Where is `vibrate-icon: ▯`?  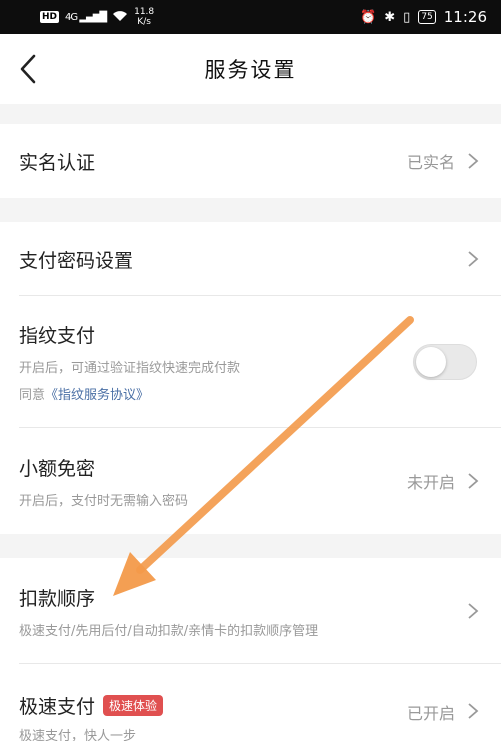
vibrate-icon: ▯ is located at coordinates (407, 17).